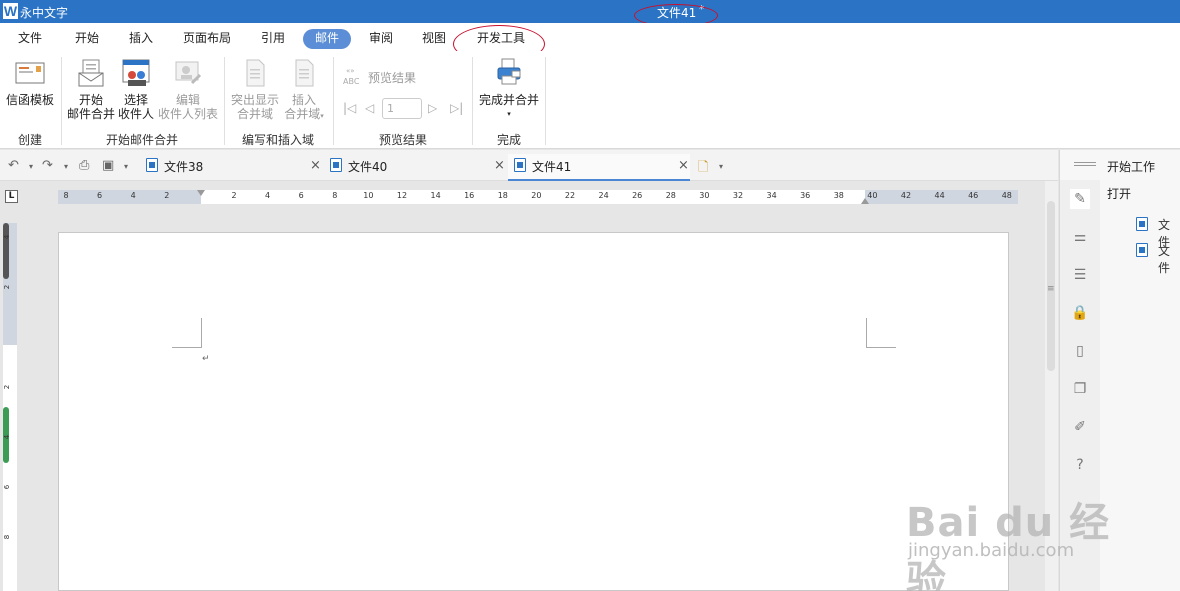 The width and height of the screenshot is (1180, 591). Describe the element at coordinates (1080, 237) in the screenshot. I see `sliders-icon: ⚌` at that location.